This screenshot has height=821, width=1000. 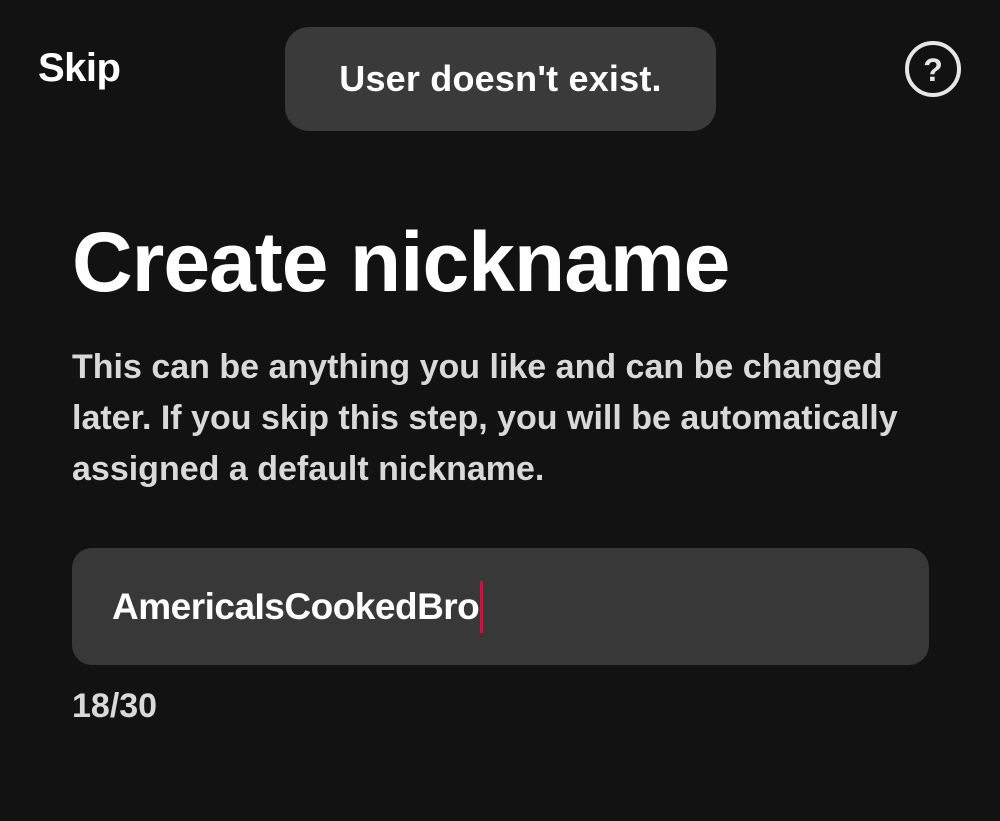 What do you see at coordinates (482, 606) in the screenshot?
I see `text-caret` at bounding box center [482, 606].